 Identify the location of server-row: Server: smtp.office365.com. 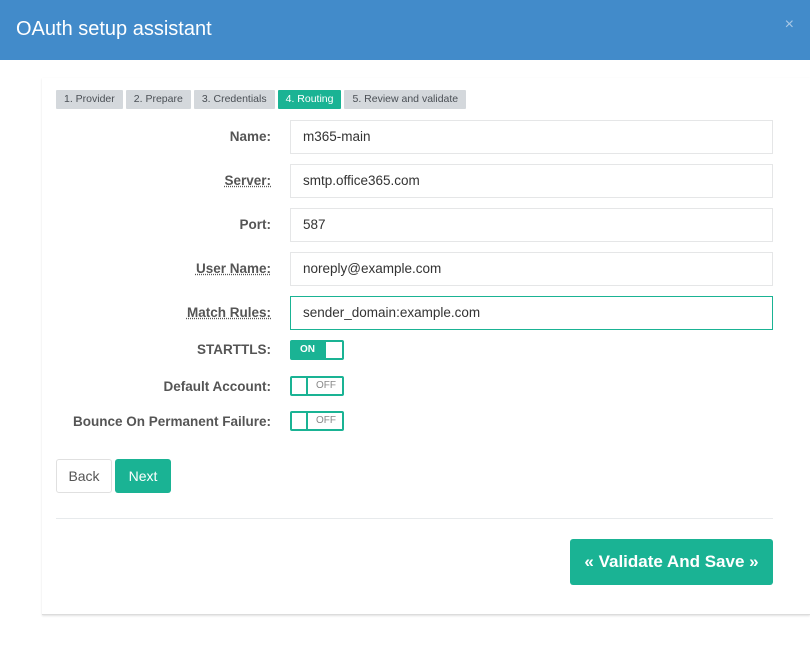
(414, 181).